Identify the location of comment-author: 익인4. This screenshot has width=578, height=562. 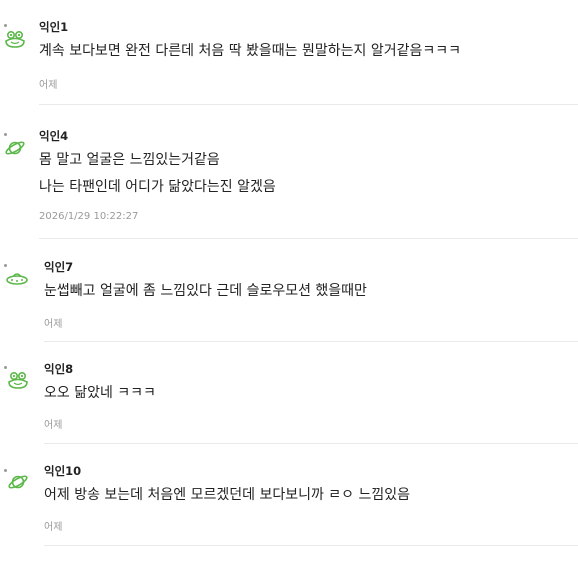
(53, 136).